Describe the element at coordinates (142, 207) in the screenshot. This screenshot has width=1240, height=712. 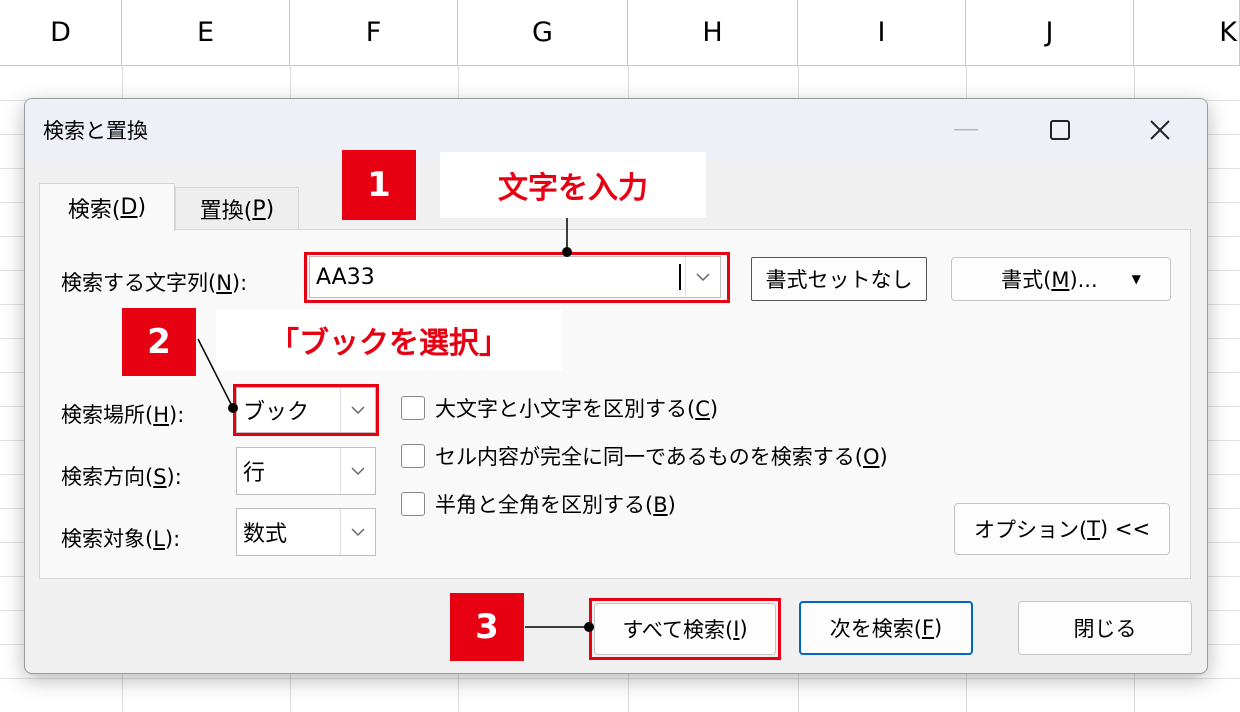
I see `tab-find-suffix: )` at that location.